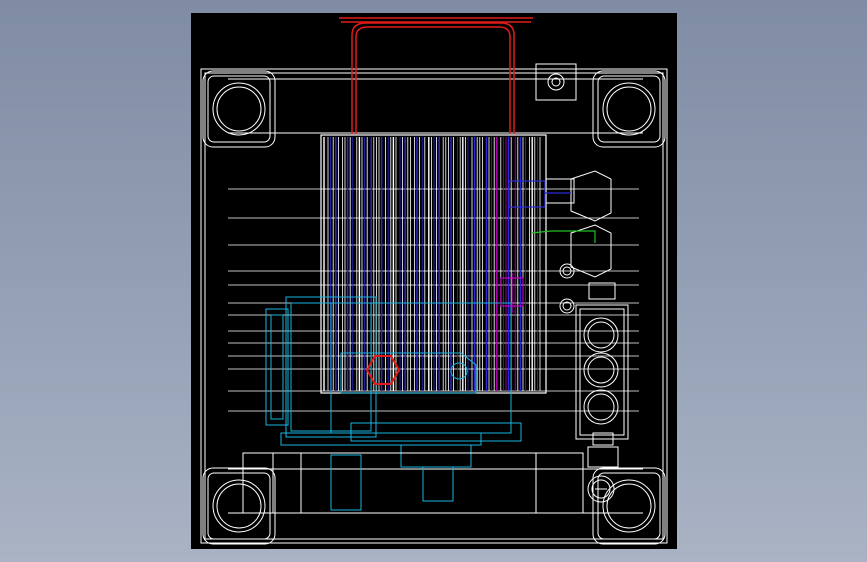  What do you see at coordinates (436, 76) in the screenshot?
I see `lifting-handle` at bounding box center [436, 76].